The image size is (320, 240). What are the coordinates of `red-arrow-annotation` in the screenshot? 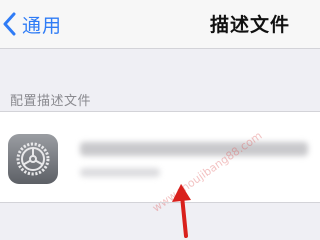 It's located at (181, 211).